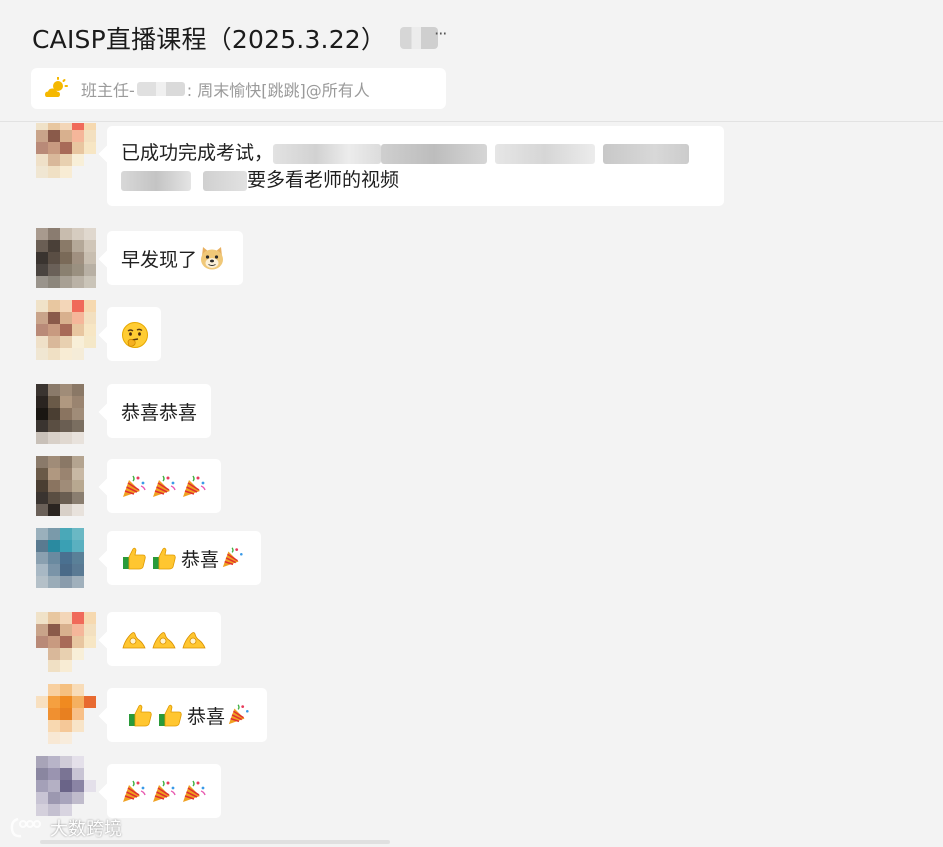 This screenshot has height=847, width=943. I want to click on group-announcement: 班主任- : 周末愉快[跳跳]@所有人, so click(238, 88).